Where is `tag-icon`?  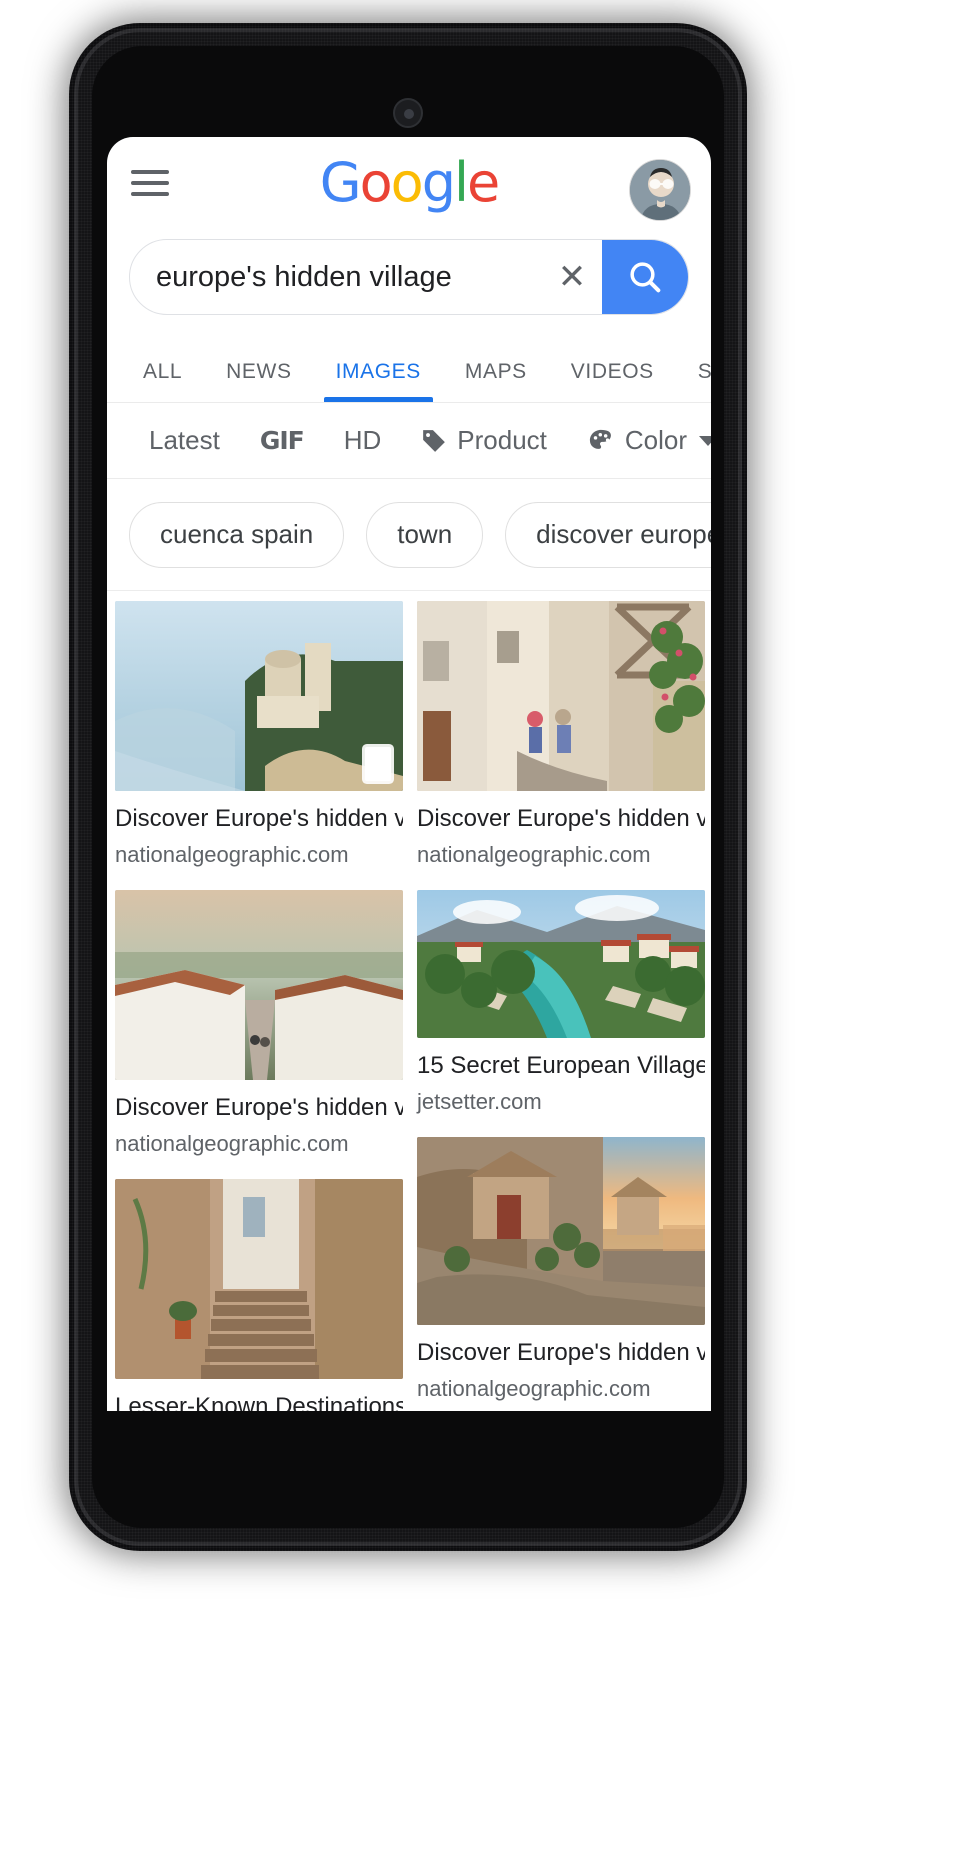
tag-icon is located at coordinates (434, 440).